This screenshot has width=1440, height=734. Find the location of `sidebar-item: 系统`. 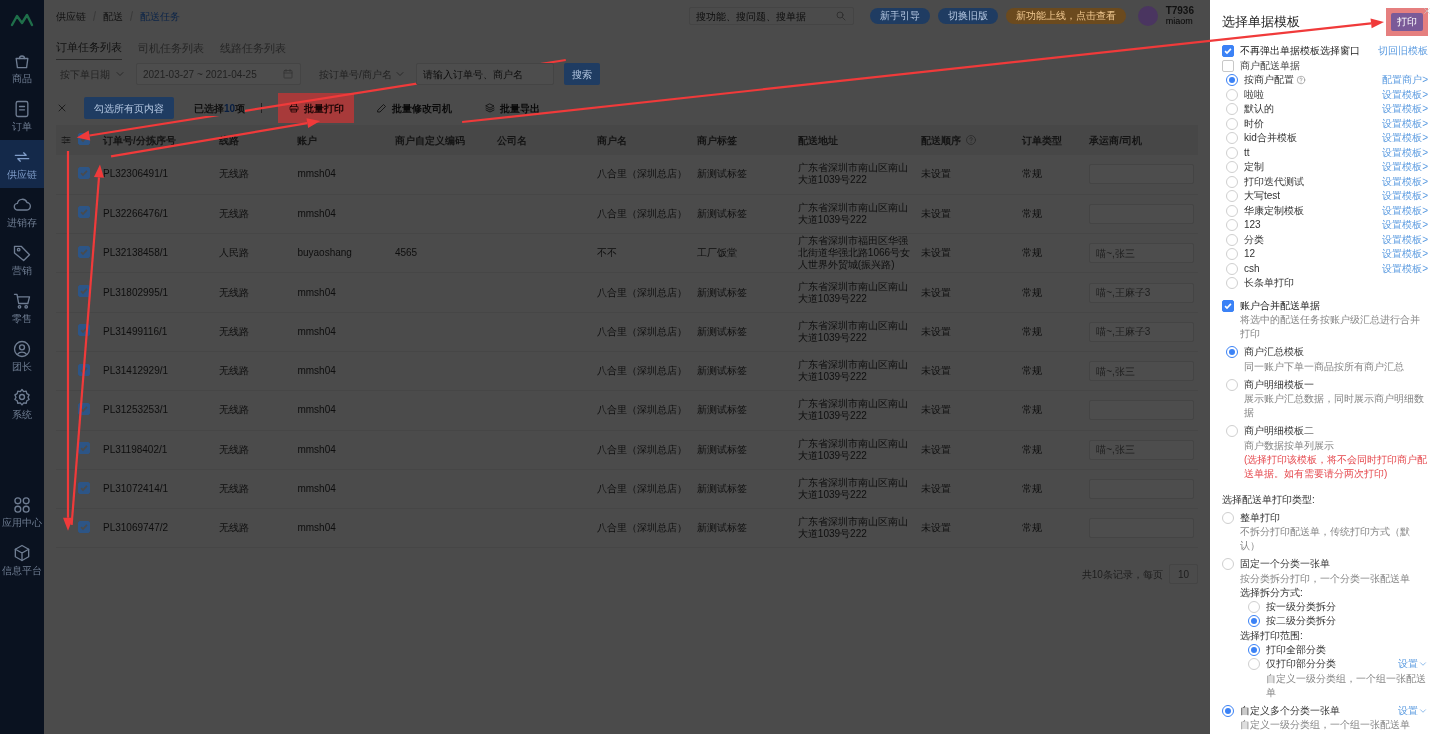

sidebar-item: 系统 is located at coordinates (22, 404).